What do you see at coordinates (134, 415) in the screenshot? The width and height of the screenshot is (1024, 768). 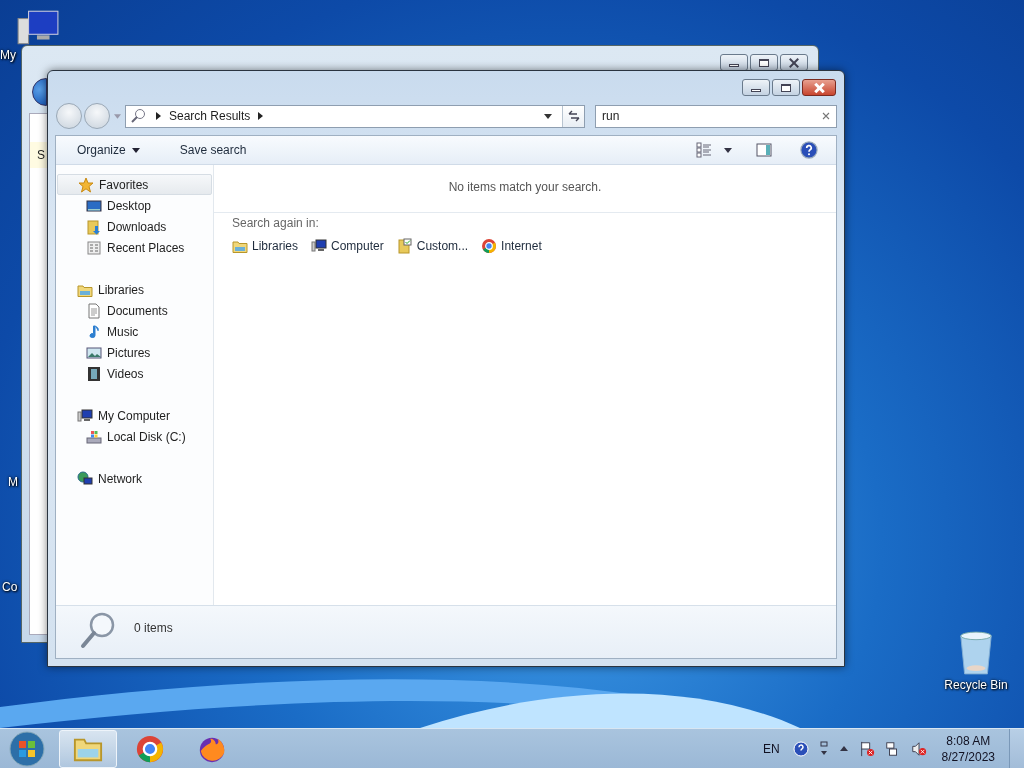 I see `nav-item: My Computer` at bounding box center [134, 415].